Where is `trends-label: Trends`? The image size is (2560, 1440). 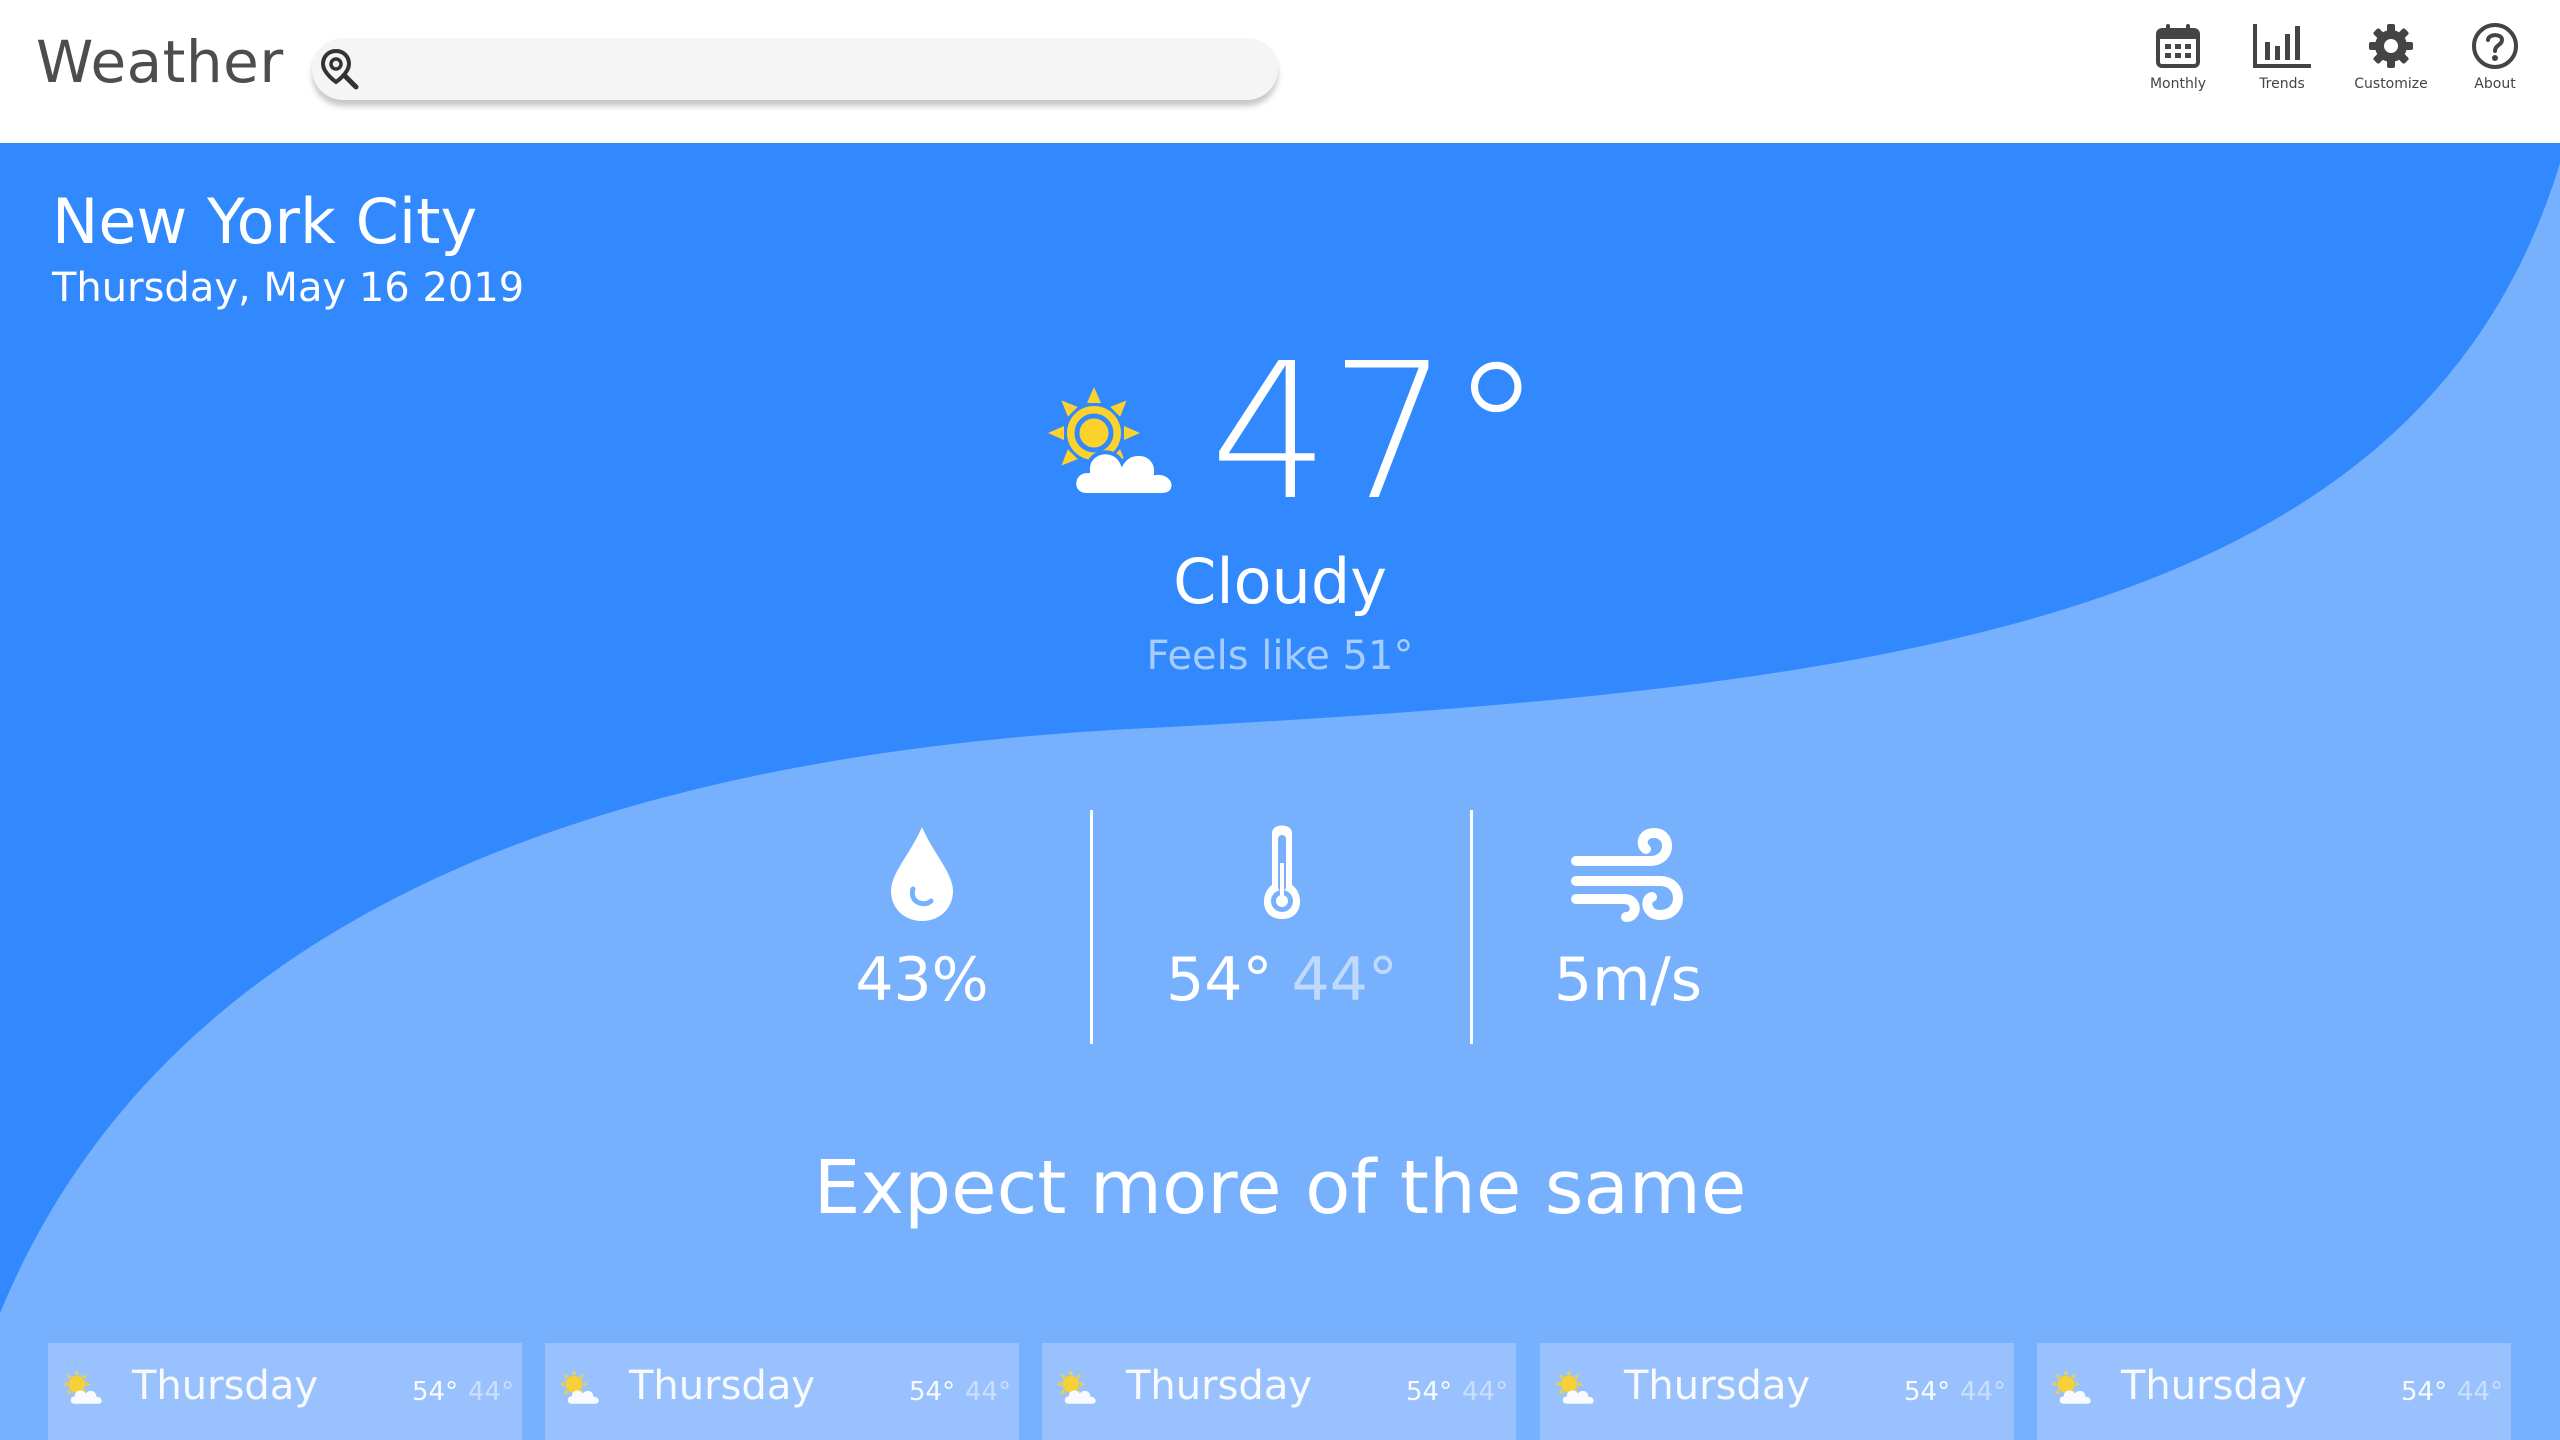 trends-label: Trends is located at coordinates (2282, 84).